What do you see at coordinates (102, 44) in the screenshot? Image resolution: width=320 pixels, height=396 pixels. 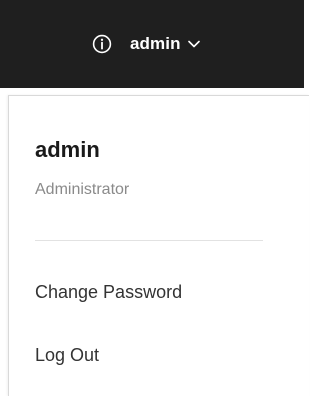 I see `info-icon` at bounding box center [102, 44].